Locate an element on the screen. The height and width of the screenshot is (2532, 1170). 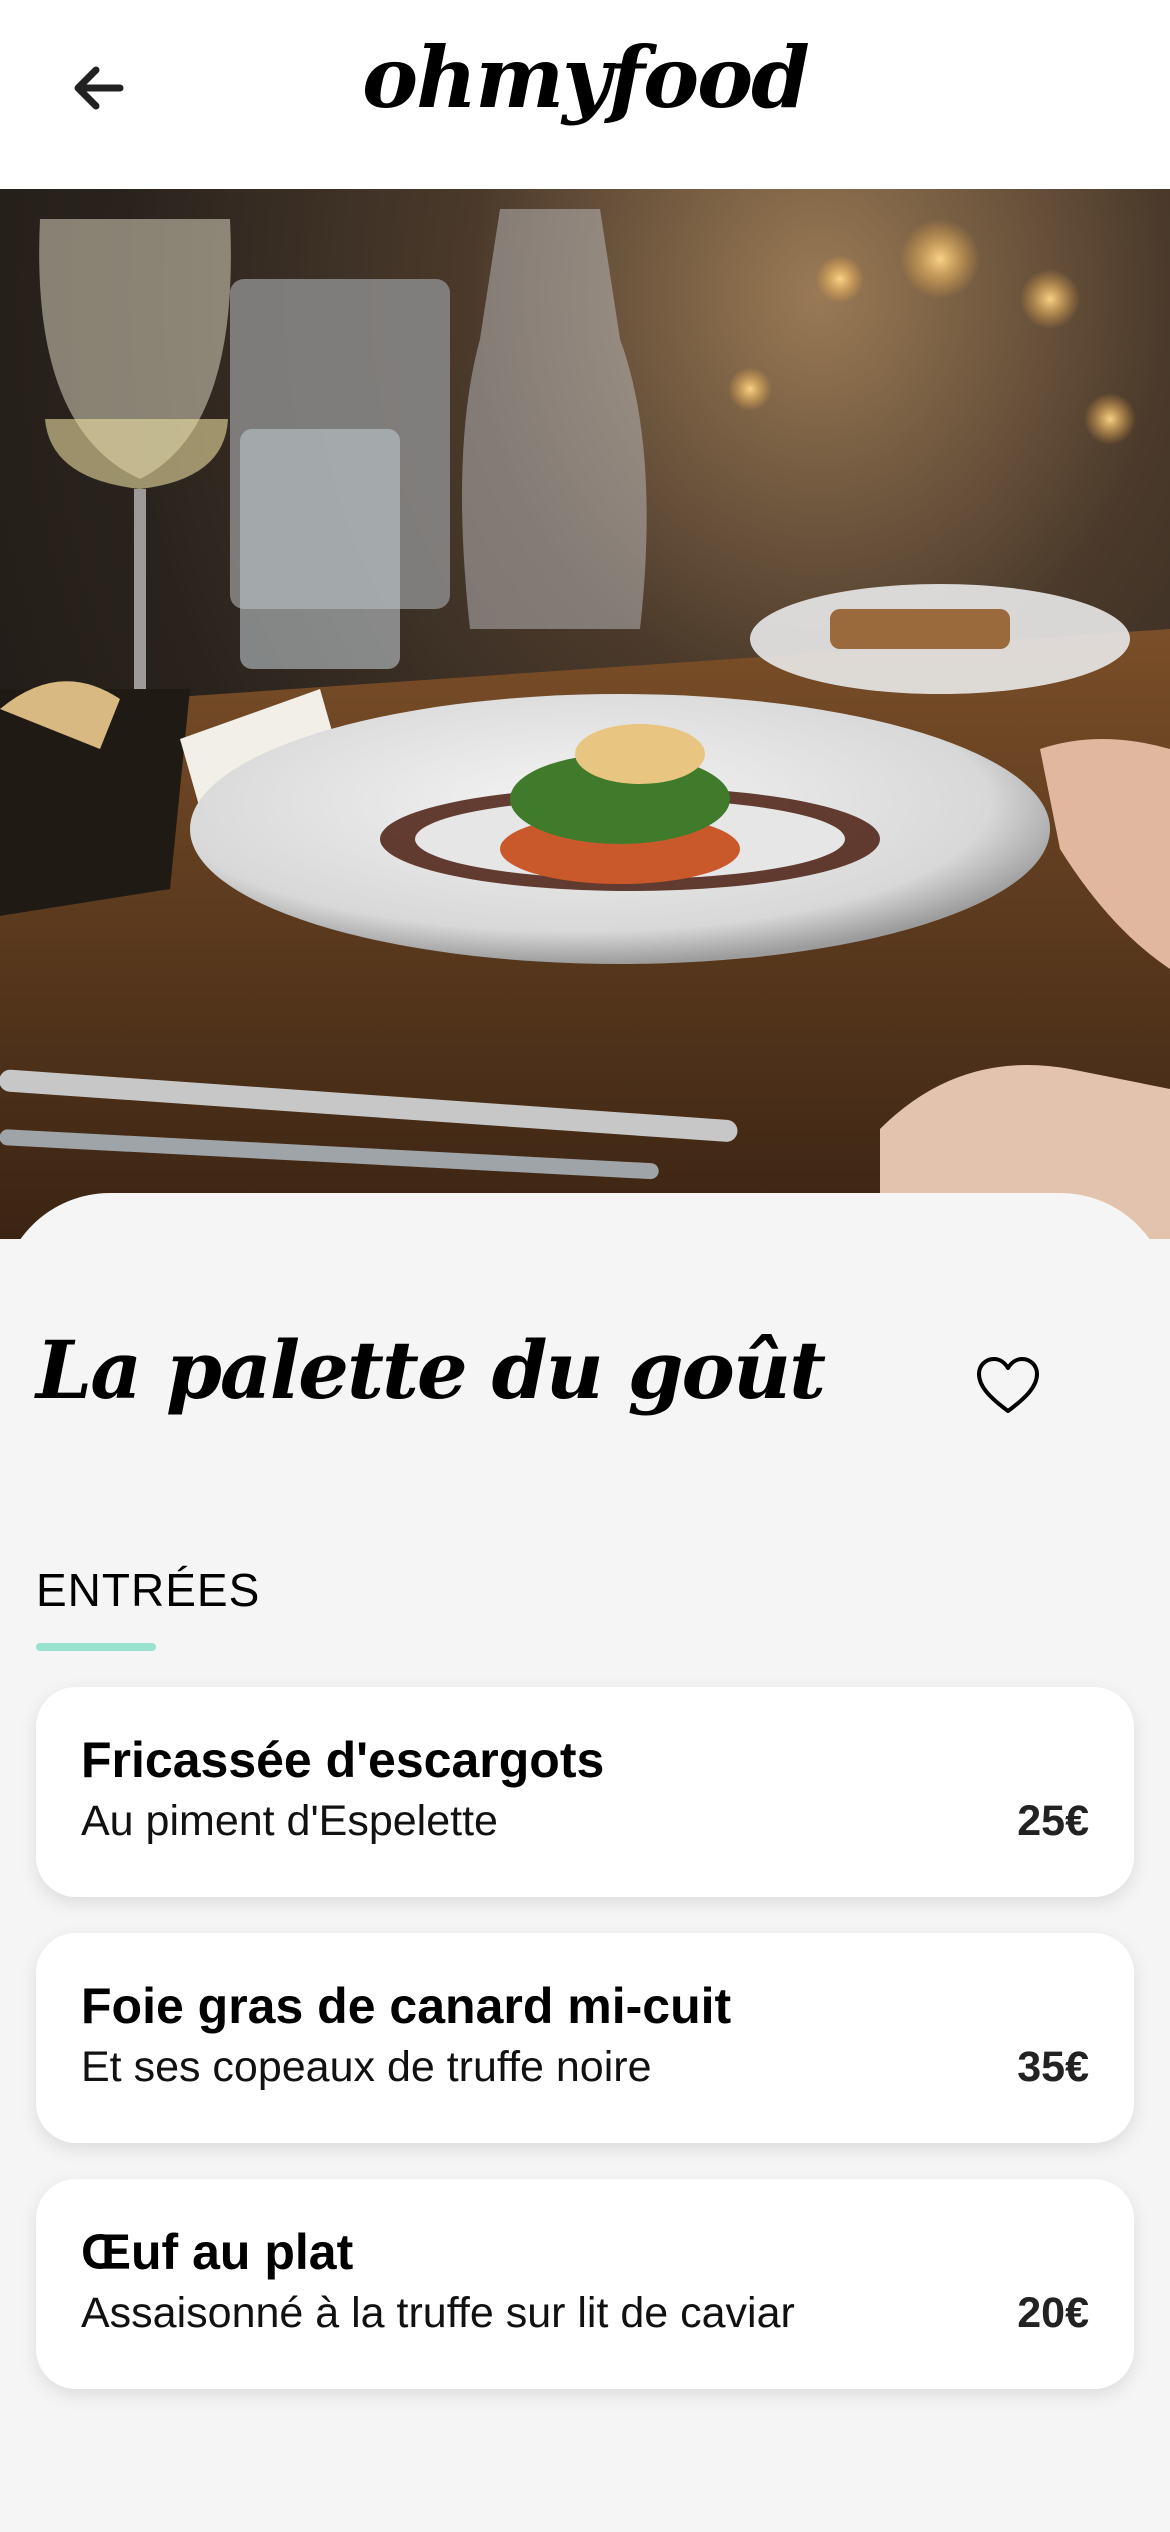
dish-description: Et ses copeaux de truffe noire is located at coordinates (366, 2067).